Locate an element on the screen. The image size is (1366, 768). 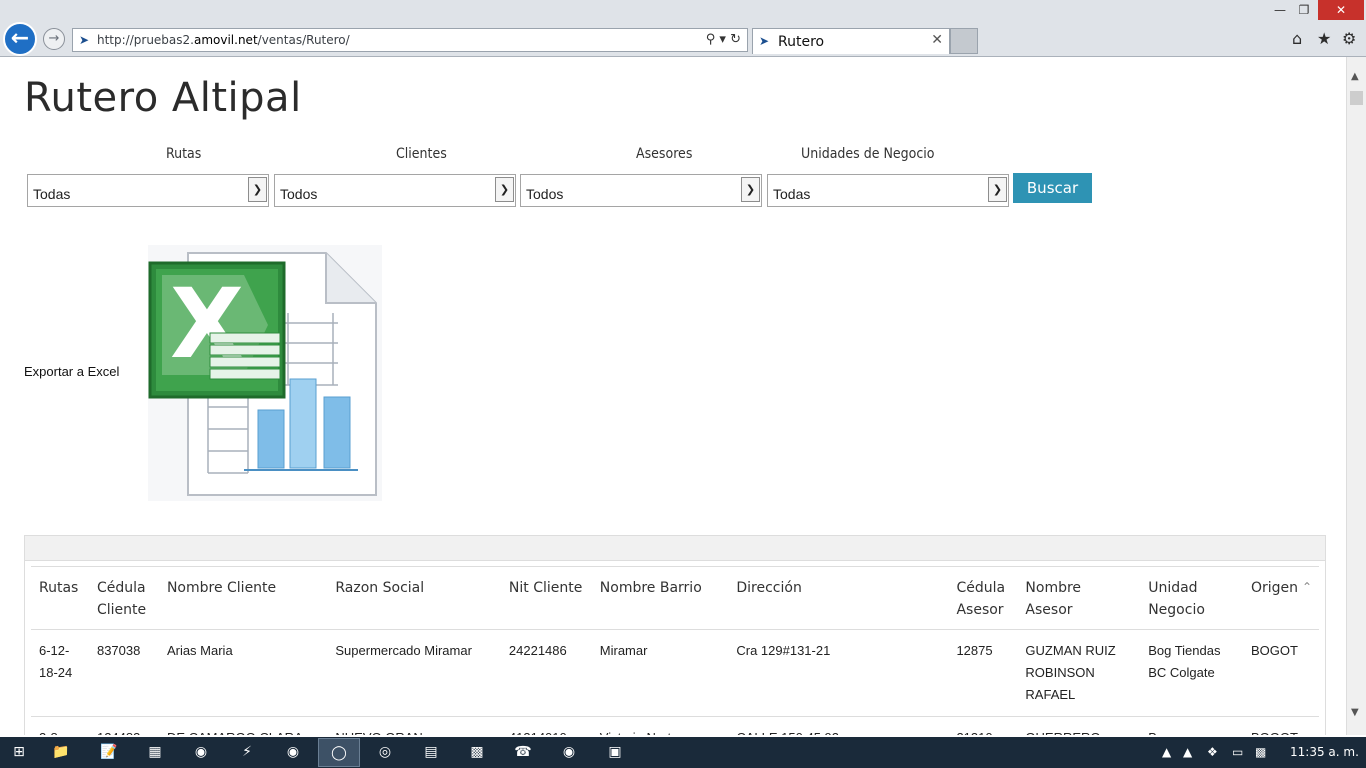
cell-cedula-cliente: 837038 is located at coordinates (123, 673).